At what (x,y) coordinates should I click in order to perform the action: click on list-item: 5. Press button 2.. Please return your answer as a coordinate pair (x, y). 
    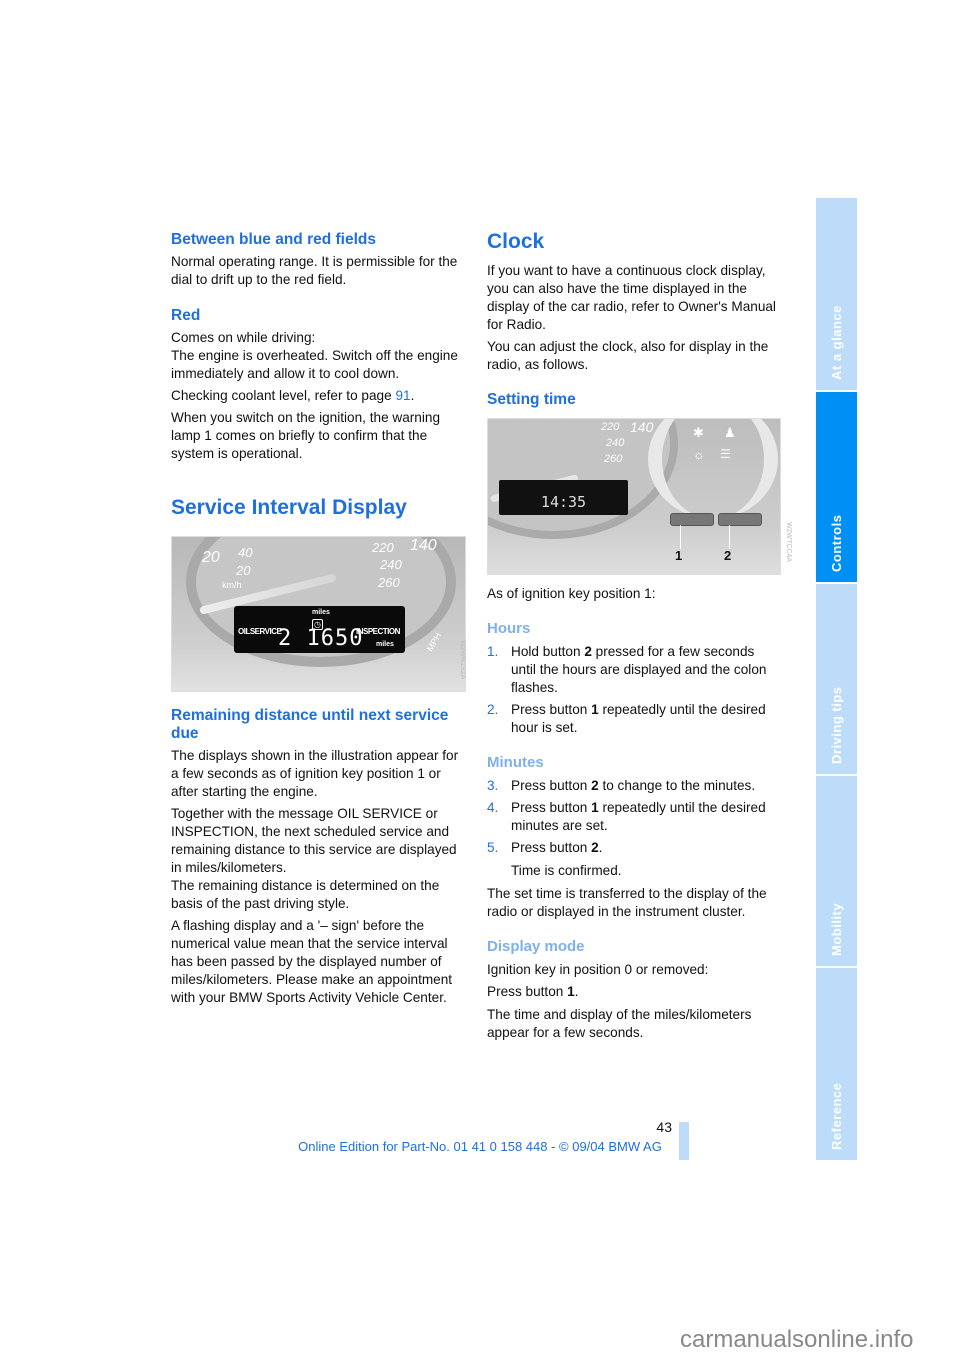
    Looking at the image, I should click on (635, 848).